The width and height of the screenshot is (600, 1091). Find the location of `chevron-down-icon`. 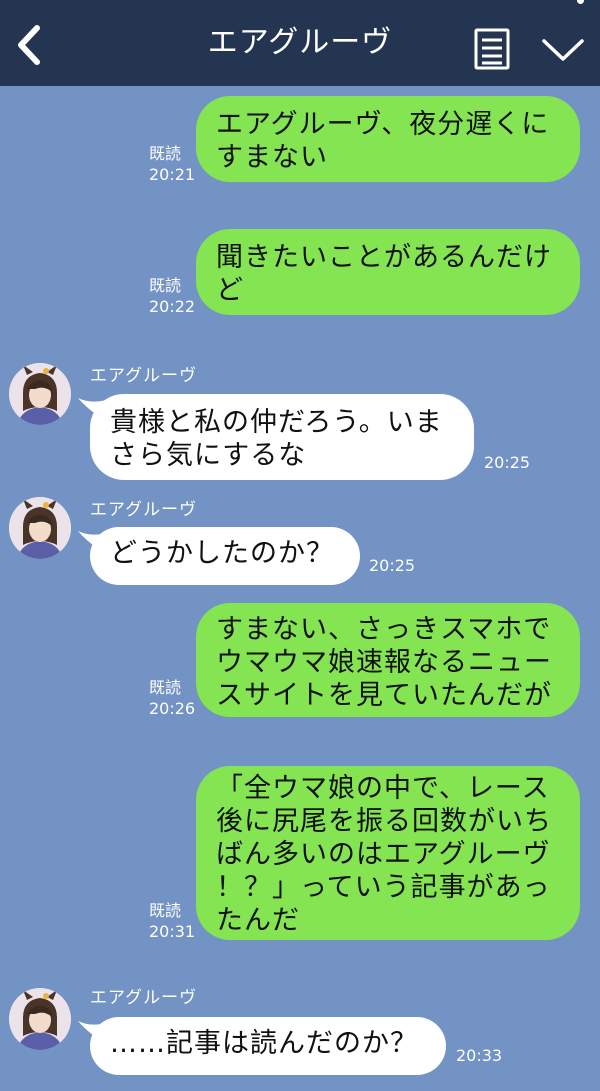

chevron-down-icon is located at coordinates (563, 50).